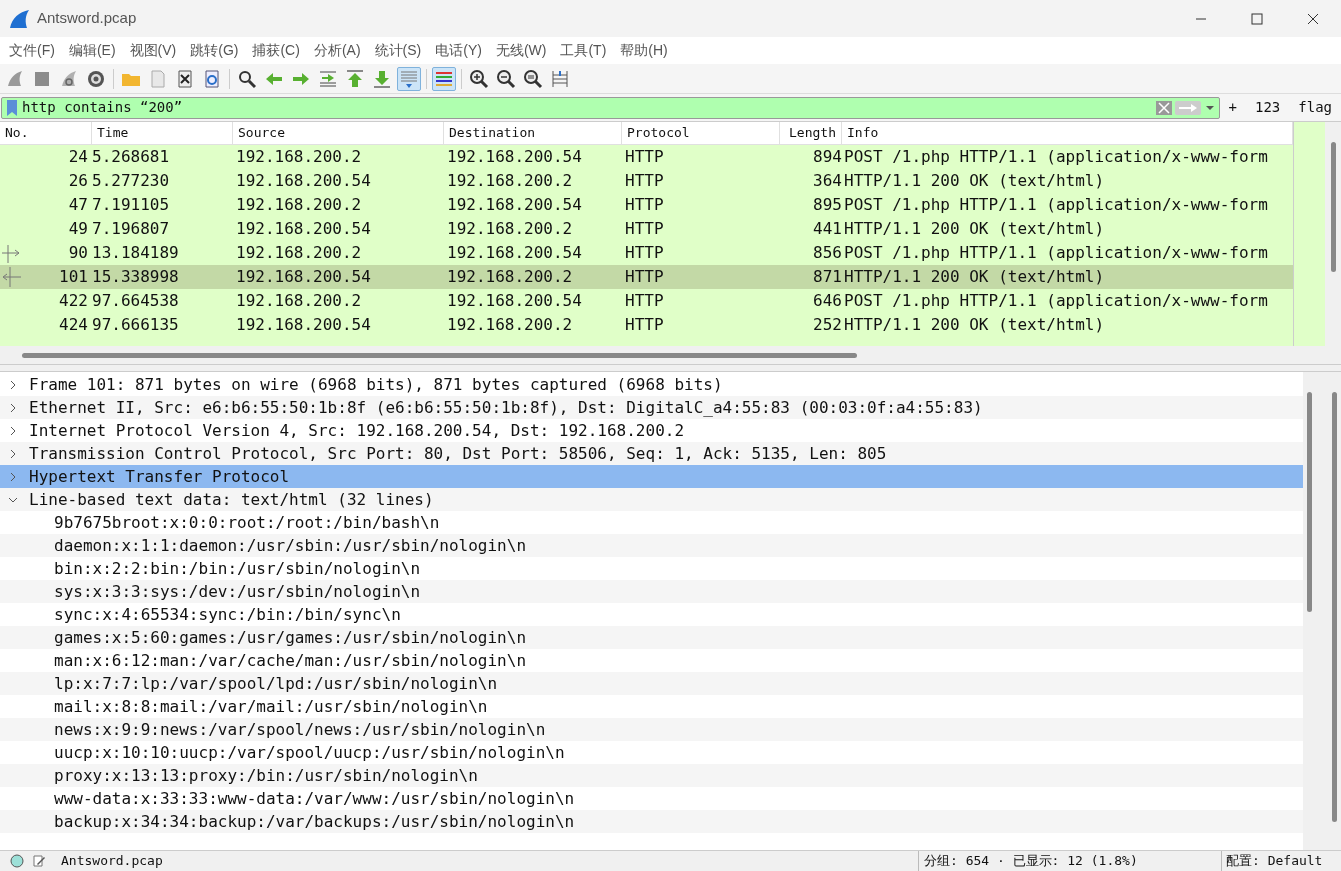 Image resolution: width=1341 pixels, height=871 pixels. What do you see at coordinates (78, 205) in the screenshot?
I see `table-cell-text: 47` at bounding box center [78, 205].